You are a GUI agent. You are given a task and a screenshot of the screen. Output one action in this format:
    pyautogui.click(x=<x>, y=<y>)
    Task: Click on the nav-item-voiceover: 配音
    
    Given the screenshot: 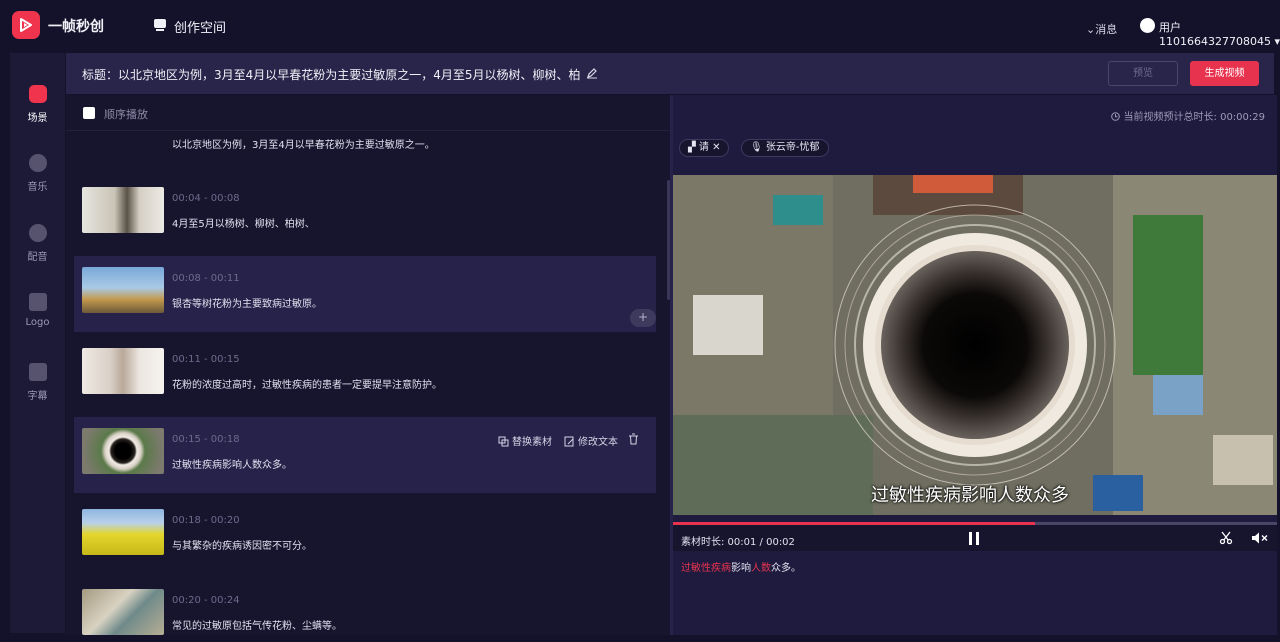 What is the action you would take?
    pyautogui.click(x=37, y=243)
    